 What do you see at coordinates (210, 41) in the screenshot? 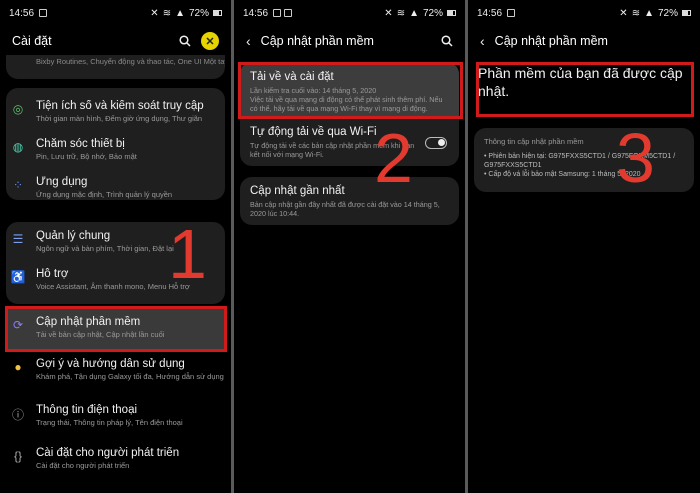
I see `profile-avatar: ✕` at bounding box center [210, 41].